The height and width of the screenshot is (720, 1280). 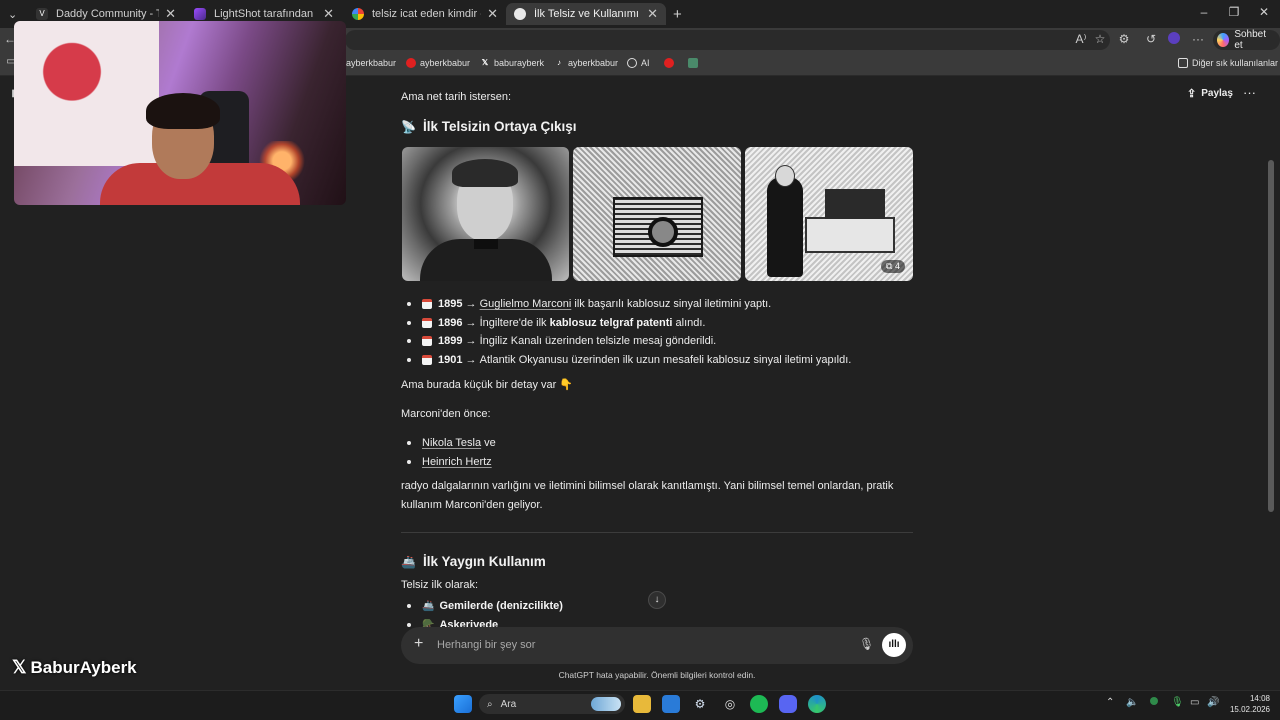 What do you see at coordinates (425, 14) in the screenshot?
I see `tab-google: telsiz icat eden kimdir - Google'da ✕` at bounding box center [425, 14].